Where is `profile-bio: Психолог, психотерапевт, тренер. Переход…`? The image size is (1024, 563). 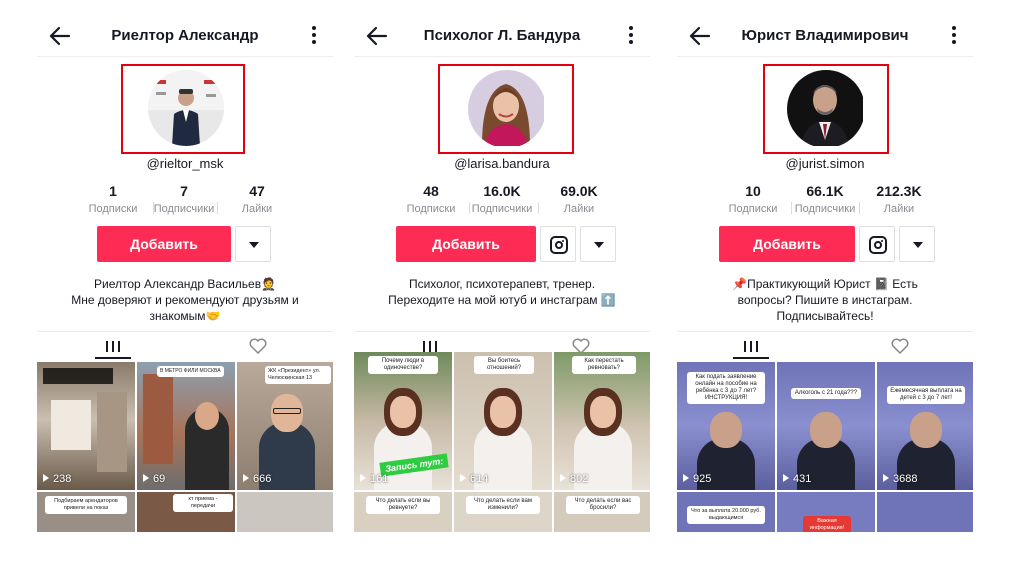
profile-bio: Психолог, психотерапевт, тренер. Переход… is located at coordinates (502, 292).